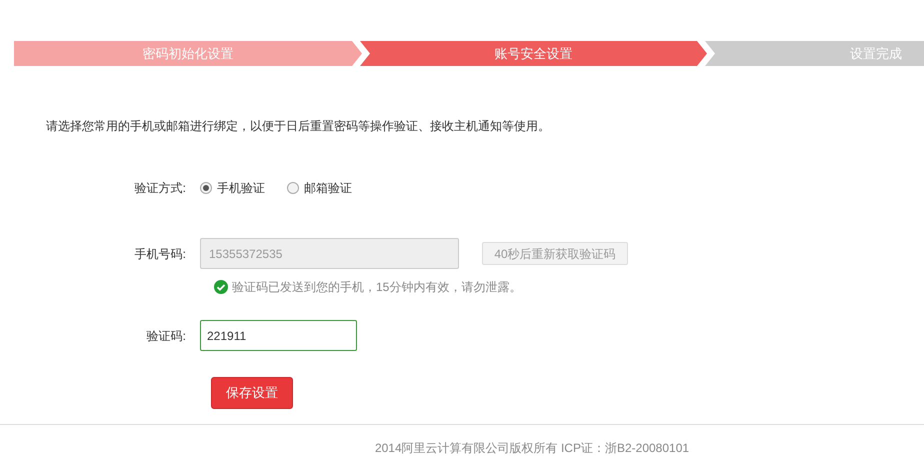 The width and height of the screenshot is (924, 468). What do you see at coordinates (377, 287) in the screenshot?
I see `hint-text: 验证码已发送到您的手机，15分钟内有效，请勿泄露。` at bounding box center [377, 287].